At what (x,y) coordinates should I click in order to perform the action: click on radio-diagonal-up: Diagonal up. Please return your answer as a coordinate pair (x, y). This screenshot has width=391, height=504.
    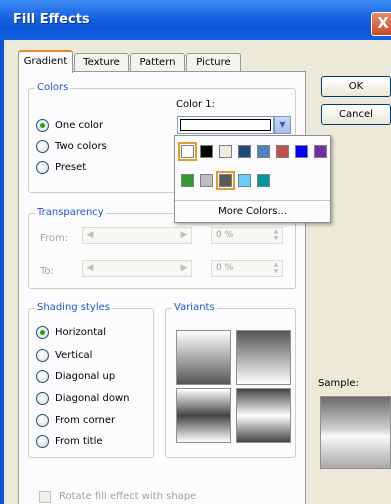
    Looking at the image, I should click on (75, 376).